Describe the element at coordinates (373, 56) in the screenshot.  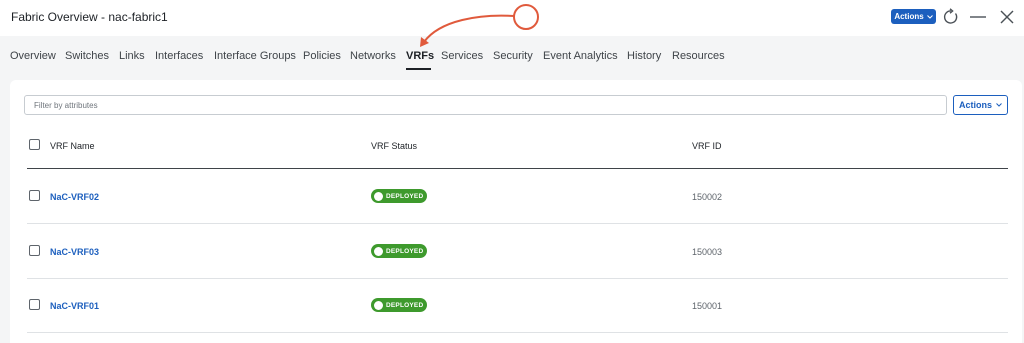
I see `tab-networks: Networks` at that location.